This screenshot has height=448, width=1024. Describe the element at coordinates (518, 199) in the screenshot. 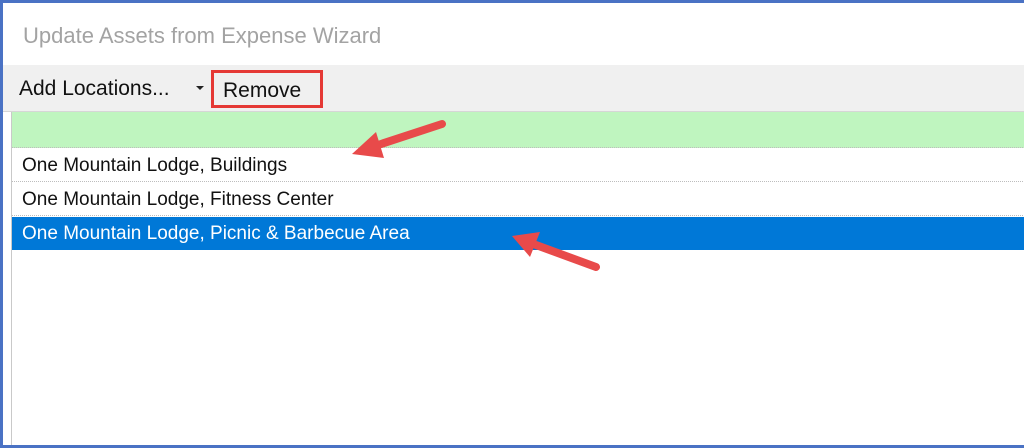

I see `list-item: One Mountain Lodge, Fitness Center` at that location.